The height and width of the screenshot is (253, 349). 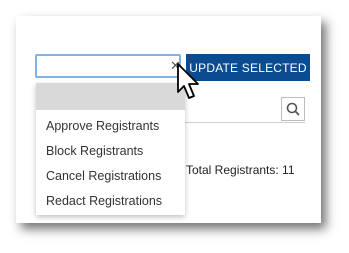 What do you see at coordinates (102, 126) in the screenshot?
I see `option-approve-registrants: Approve Registrants` at bounding box center [102, 126].